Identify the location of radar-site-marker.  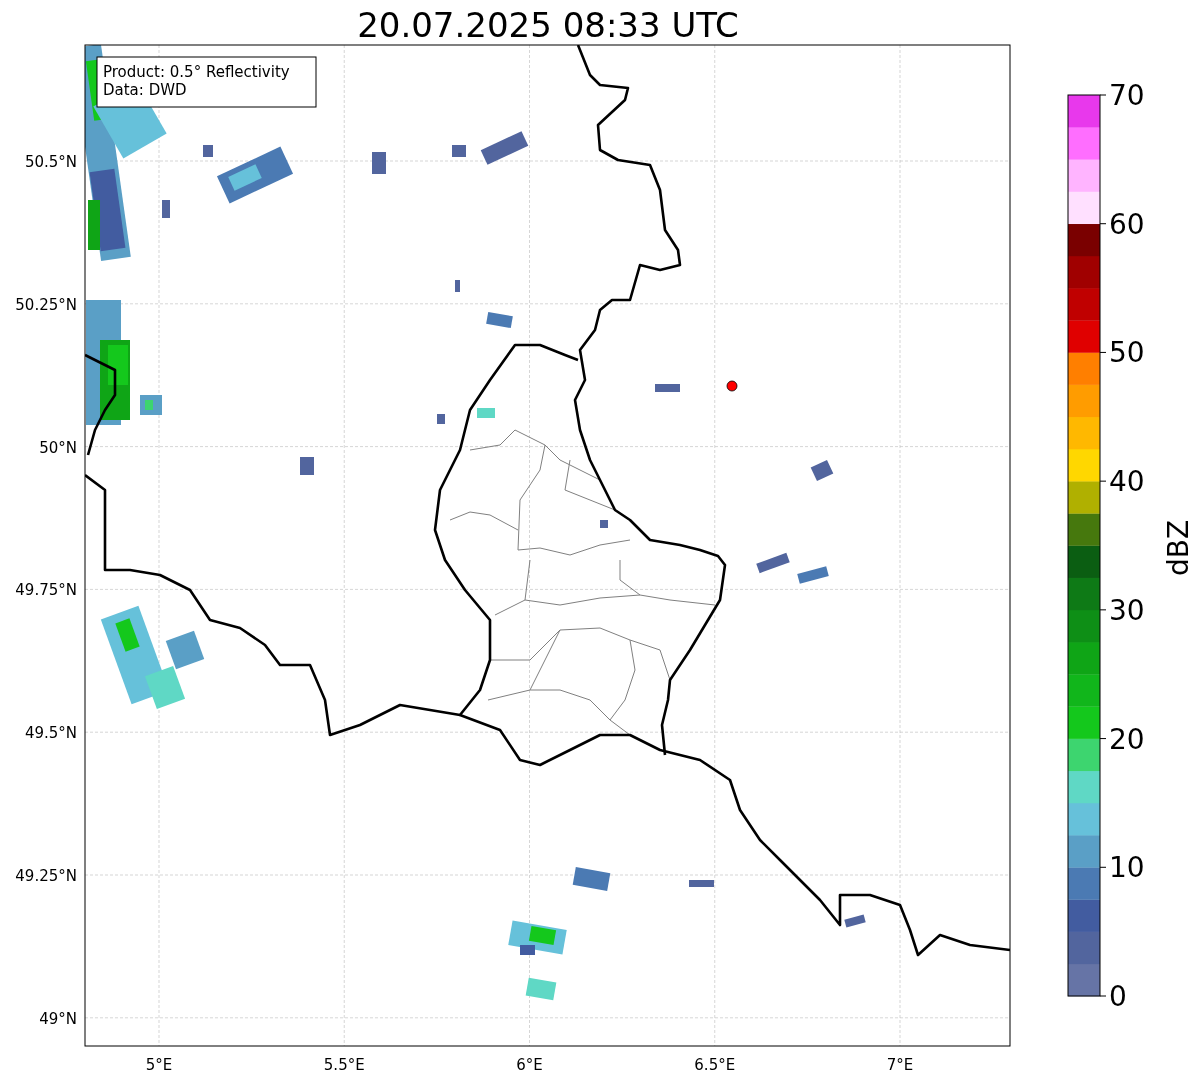
(732, 386).